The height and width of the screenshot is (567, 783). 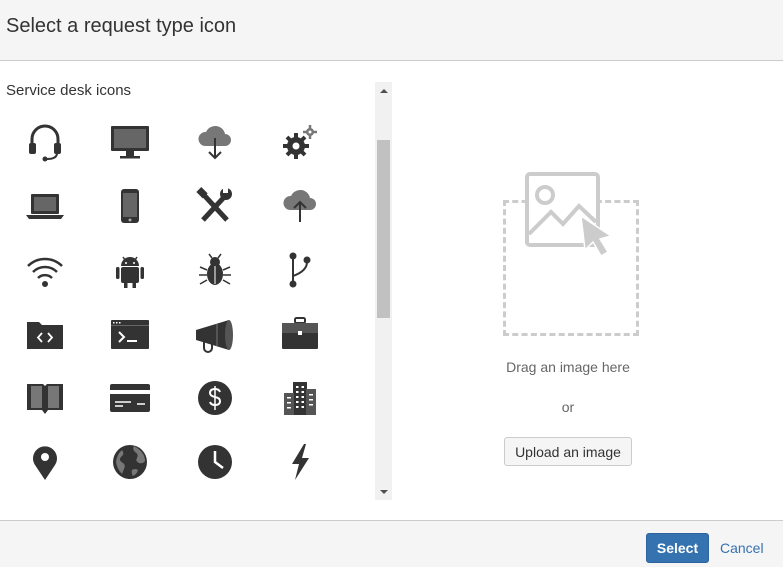 I want to click on cloud-upload-icon, so click(x=300, y=206).